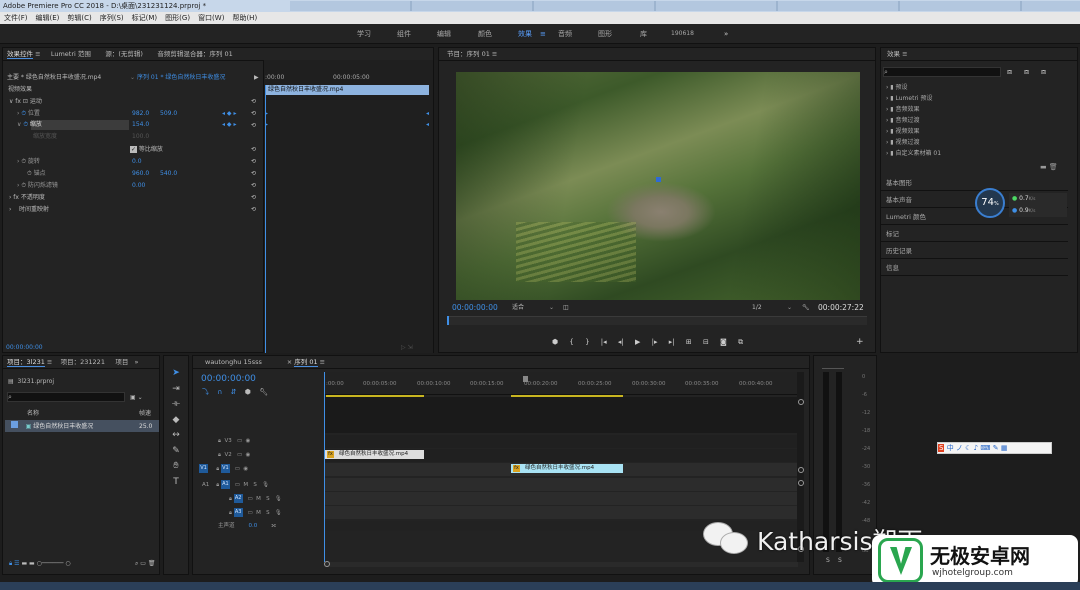  What do you see at coordinates (238, 498) in the screenshot?
I see `track-label-a2: A2` at bounding box center [238, 498].